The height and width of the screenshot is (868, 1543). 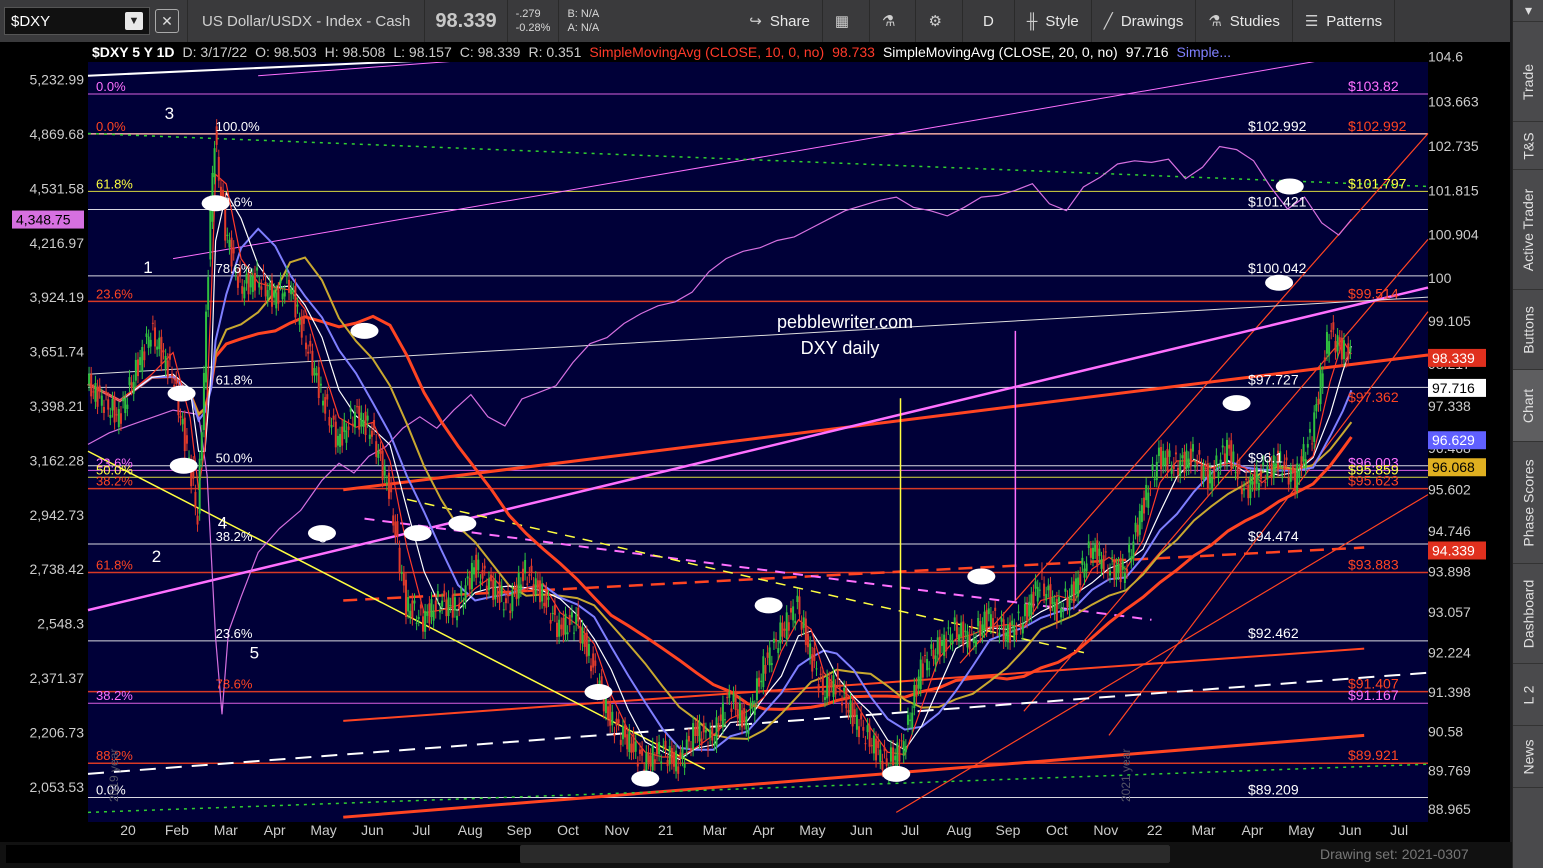 What do you see at coordinates (77, 21) in the screenshot?
I see `symbol-input: $DXY ▼` at bounding box center [77, 21].